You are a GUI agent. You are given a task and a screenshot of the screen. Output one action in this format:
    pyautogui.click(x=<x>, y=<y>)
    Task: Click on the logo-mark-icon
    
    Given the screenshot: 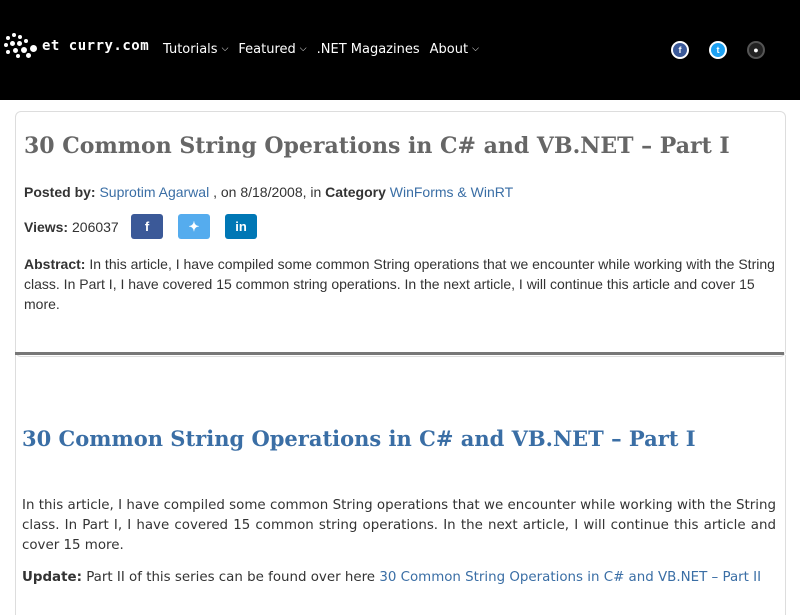 What is the action you would take?
    pyautogui.click(x=22, y=46)
    